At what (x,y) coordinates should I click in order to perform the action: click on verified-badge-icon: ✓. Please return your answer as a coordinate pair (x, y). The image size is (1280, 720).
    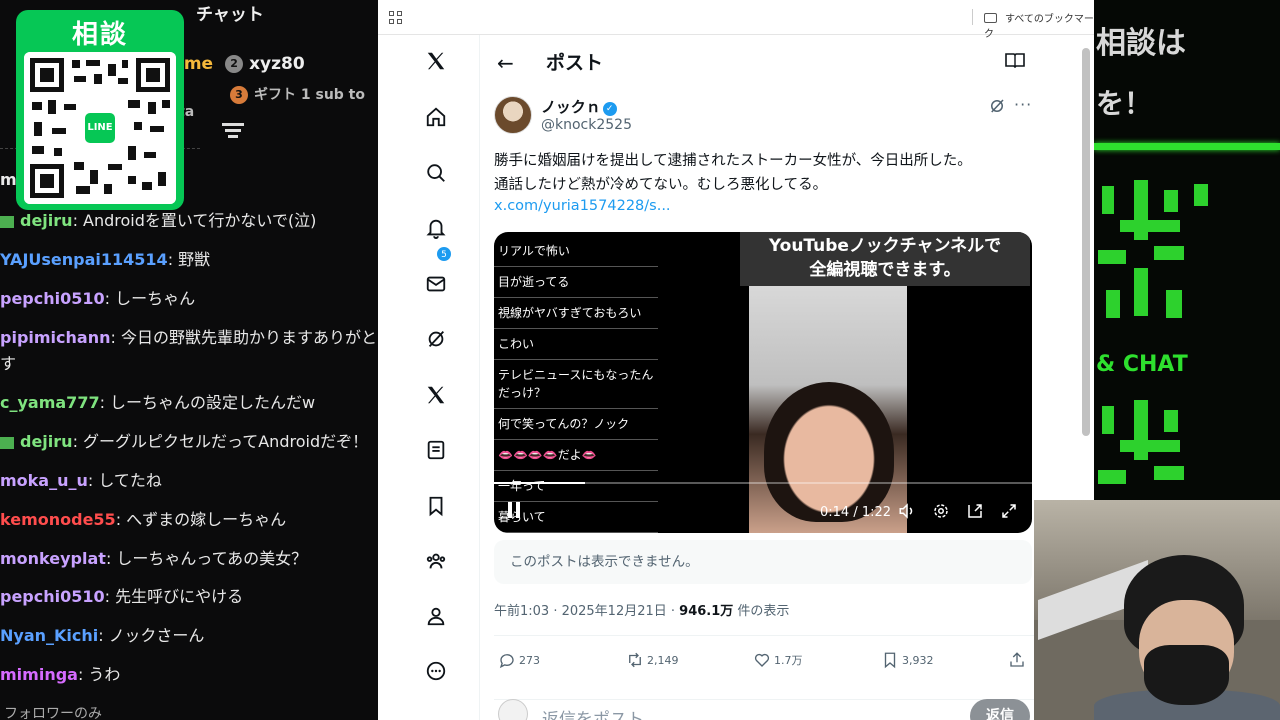
    Looking at the image, I should click on (609, 109).